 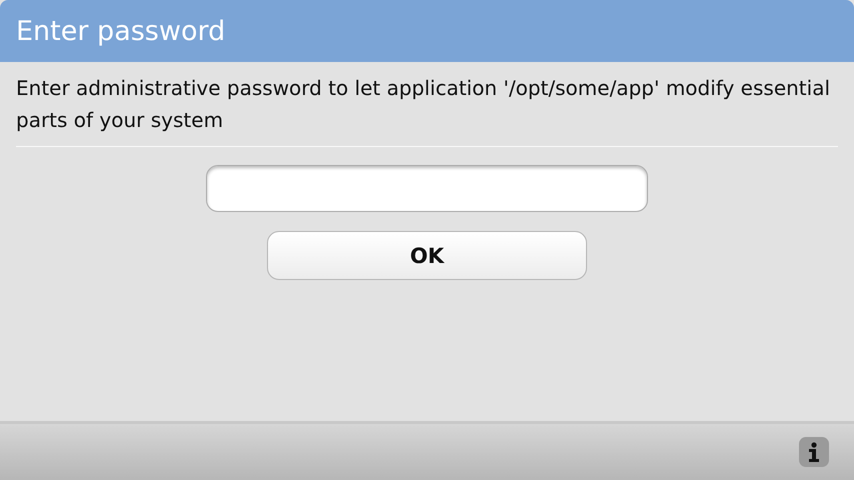 I want to click on info-icon, so click(x=814, y=452).